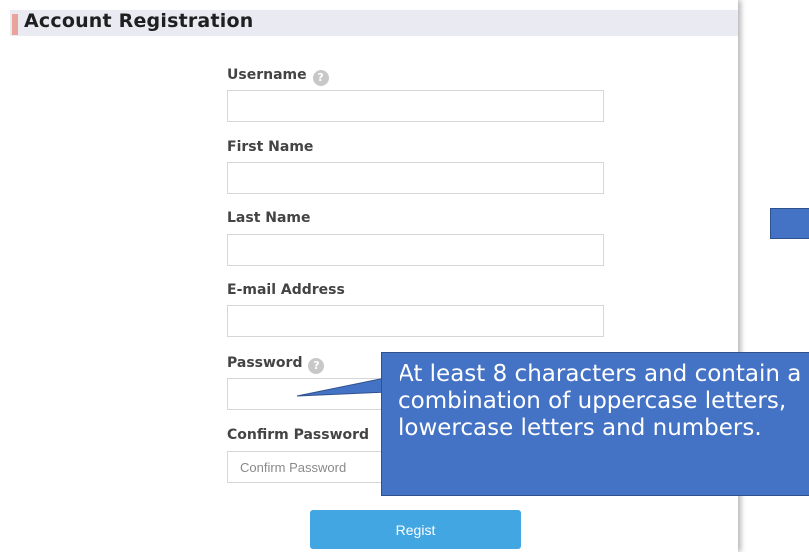 The image size is (809, 552). What do you see at coordinates (391, 378) in the screenshot?
I see `callout-pointer-joint` at bounding box center [391, 378].